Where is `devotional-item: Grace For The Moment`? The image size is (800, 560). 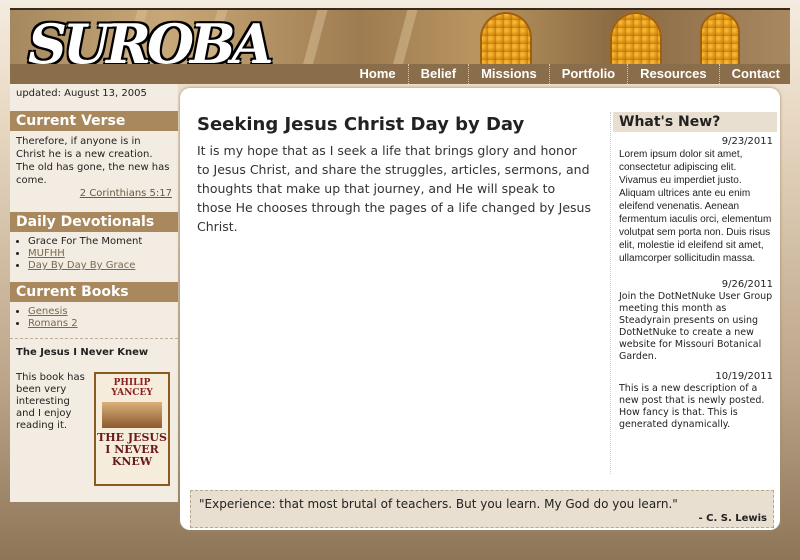 devotional-item: Grace For The Moment is located at coordinates (85, 241).